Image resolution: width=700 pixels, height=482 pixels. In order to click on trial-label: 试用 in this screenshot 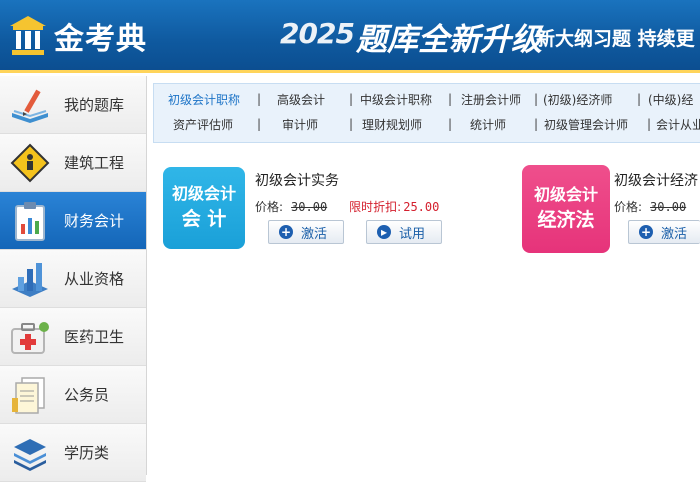, I will do `click(412, 234)`.